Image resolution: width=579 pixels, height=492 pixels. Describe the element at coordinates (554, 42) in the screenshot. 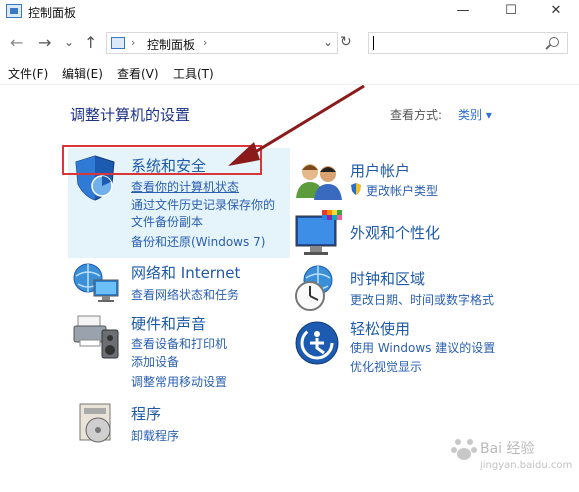

I see `search-icon` at that location.